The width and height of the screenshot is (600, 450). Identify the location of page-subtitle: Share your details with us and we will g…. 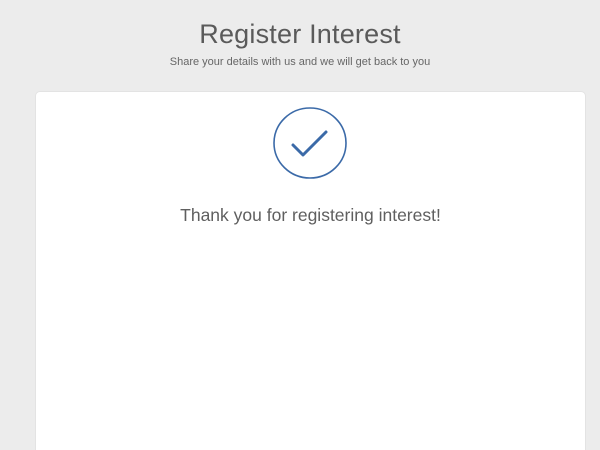
(300, 62).